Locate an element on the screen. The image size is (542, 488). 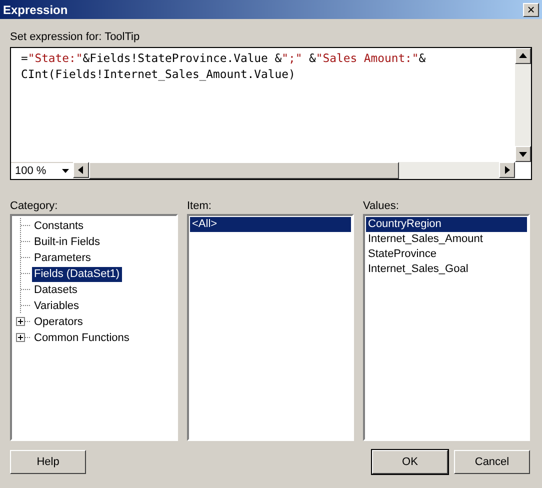
tree-item: Datasets is located at coordinates (56, 290).